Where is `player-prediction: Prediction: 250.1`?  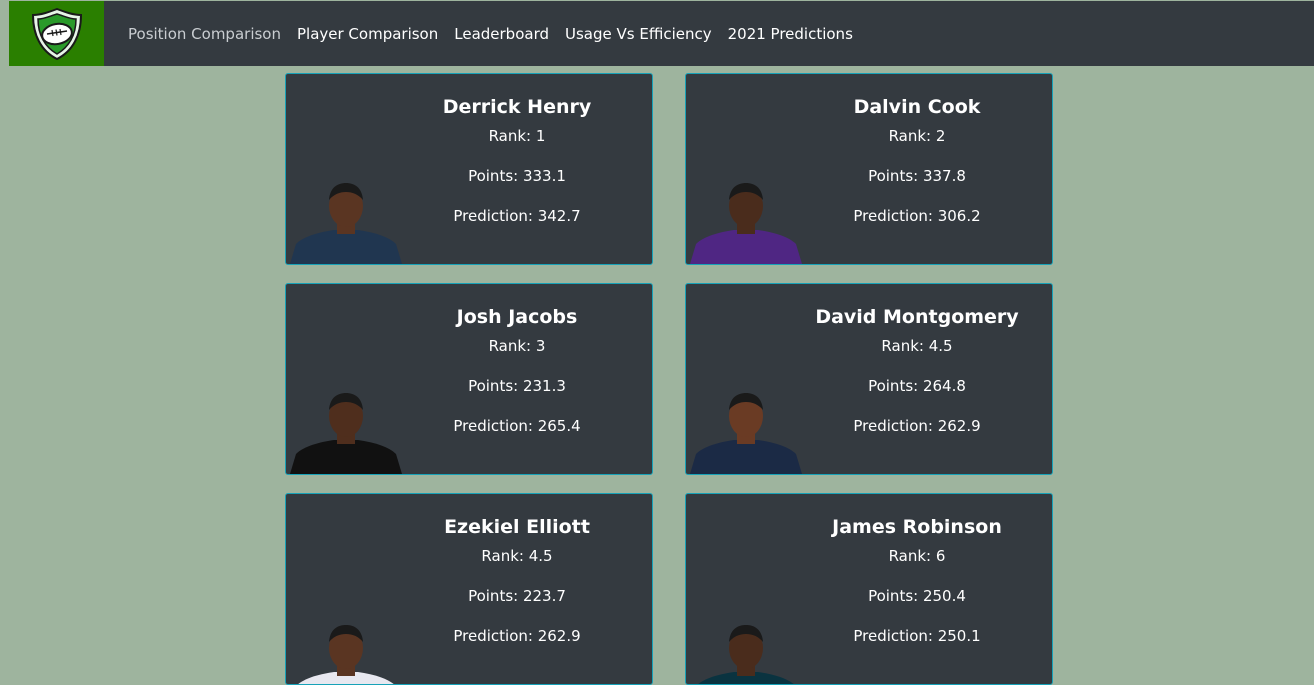 player-prediction: Prediction: 250.1 is located at coordinates (917, 636).